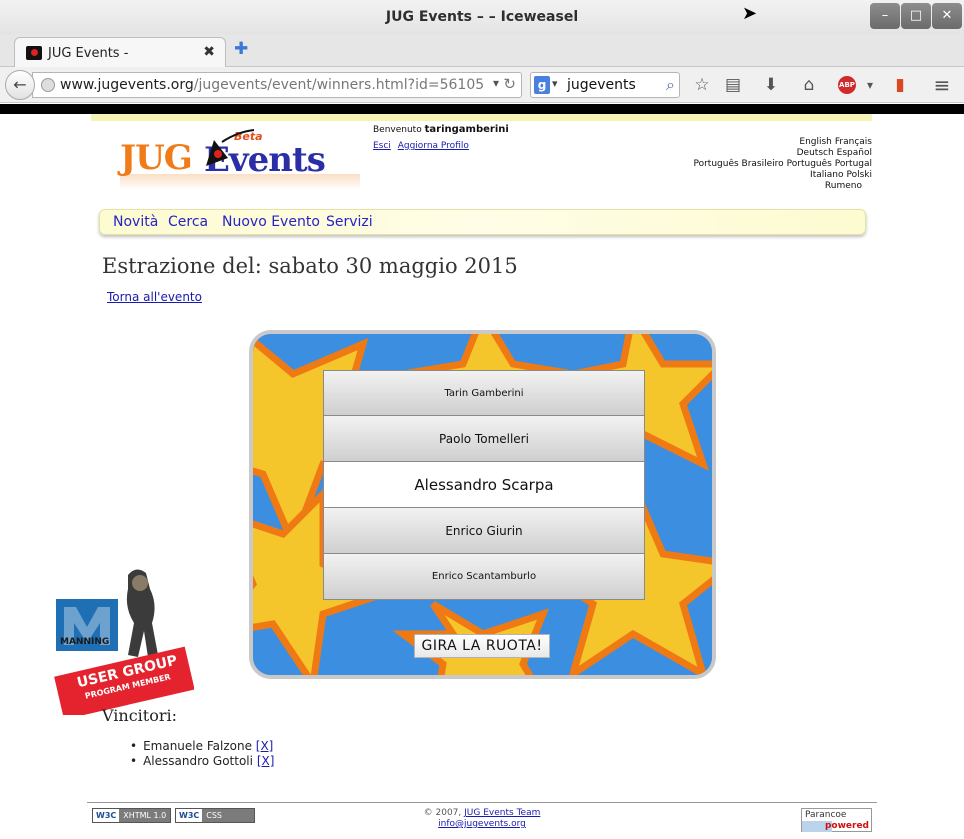 The width and height of the screenshot is (964, 839). Describe the element at coordinates (145, 815) in the screenshot. I see `xhtml-label: XHTML 1.0` at that location.